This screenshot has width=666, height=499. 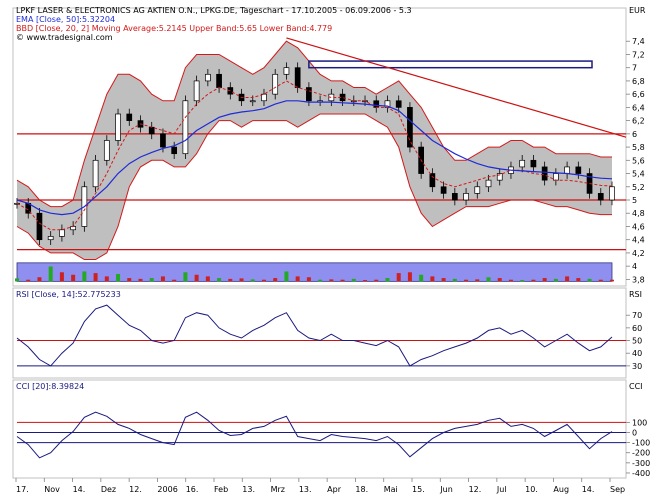 I want to click on x-tick-label: 2006, so click(x=167, y=489).